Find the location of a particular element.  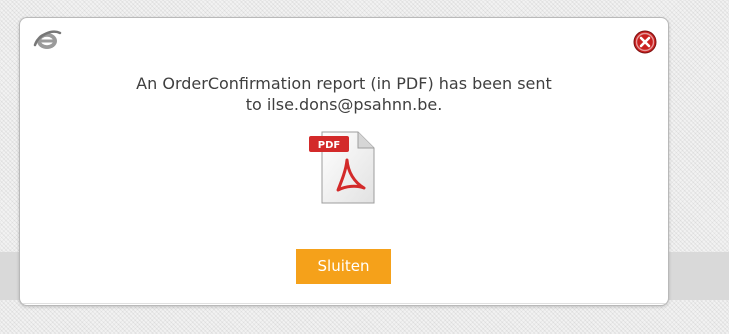

dialog-footer-line is located at coordinates (344, 303).